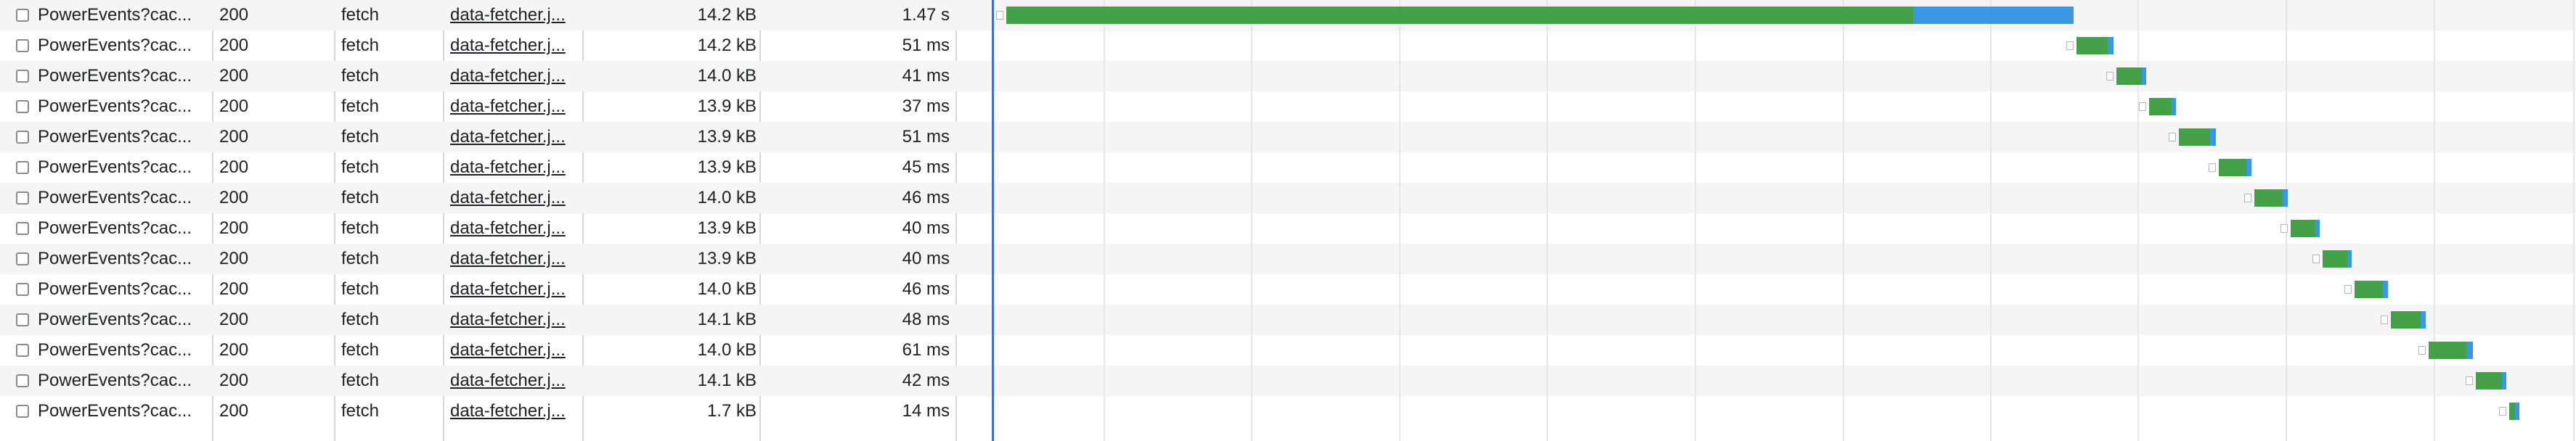  What do you see at coordinates (926, 319) in the screenshot?
I see `request-time: 48 ms` at bounding box center [926, 319].